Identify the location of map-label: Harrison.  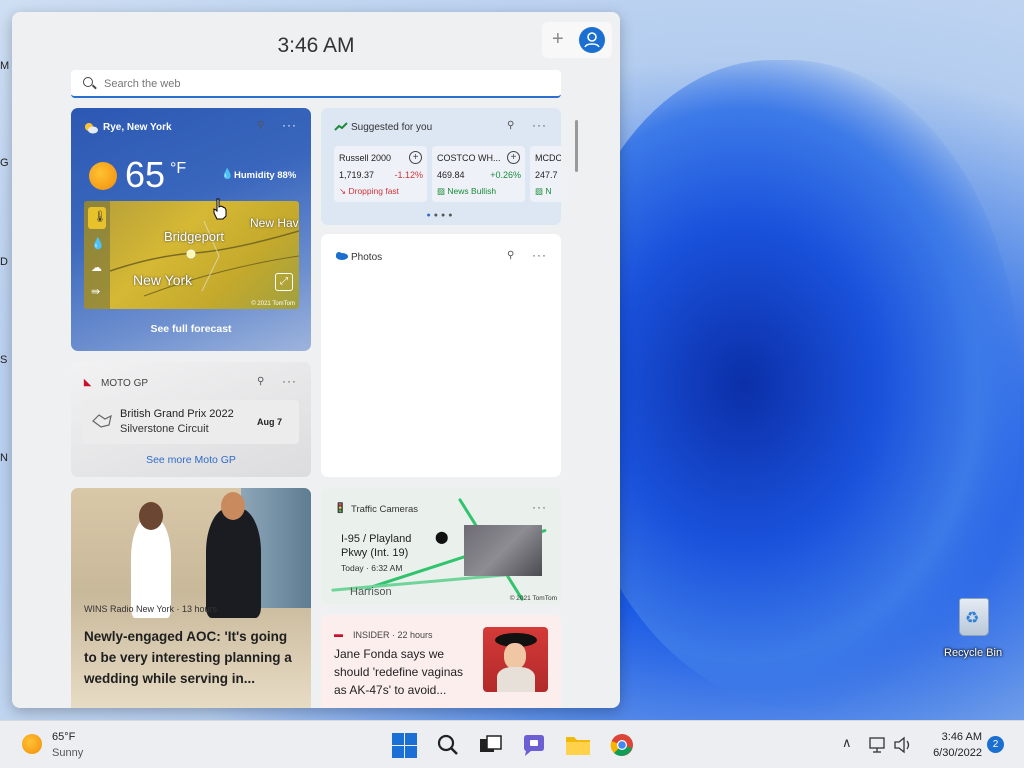
(371, 592).